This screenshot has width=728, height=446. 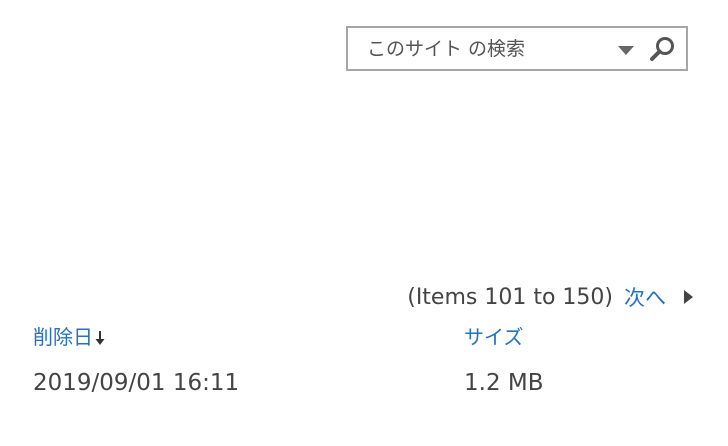 I want to click on column-header-label: サイズ, so click(x=494, y=337).